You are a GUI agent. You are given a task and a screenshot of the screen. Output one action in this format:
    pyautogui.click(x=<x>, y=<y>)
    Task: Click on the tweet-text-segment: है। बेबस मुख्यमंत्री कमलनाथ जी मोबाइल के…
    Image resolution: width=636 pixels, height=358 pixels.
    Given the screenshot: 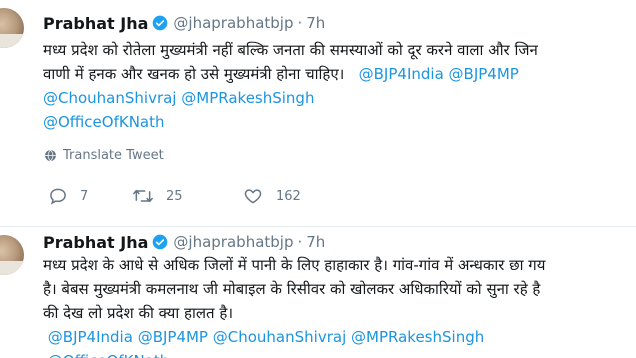 What is the action you would take?
    pyautogui.click(x=292, y=289)
    